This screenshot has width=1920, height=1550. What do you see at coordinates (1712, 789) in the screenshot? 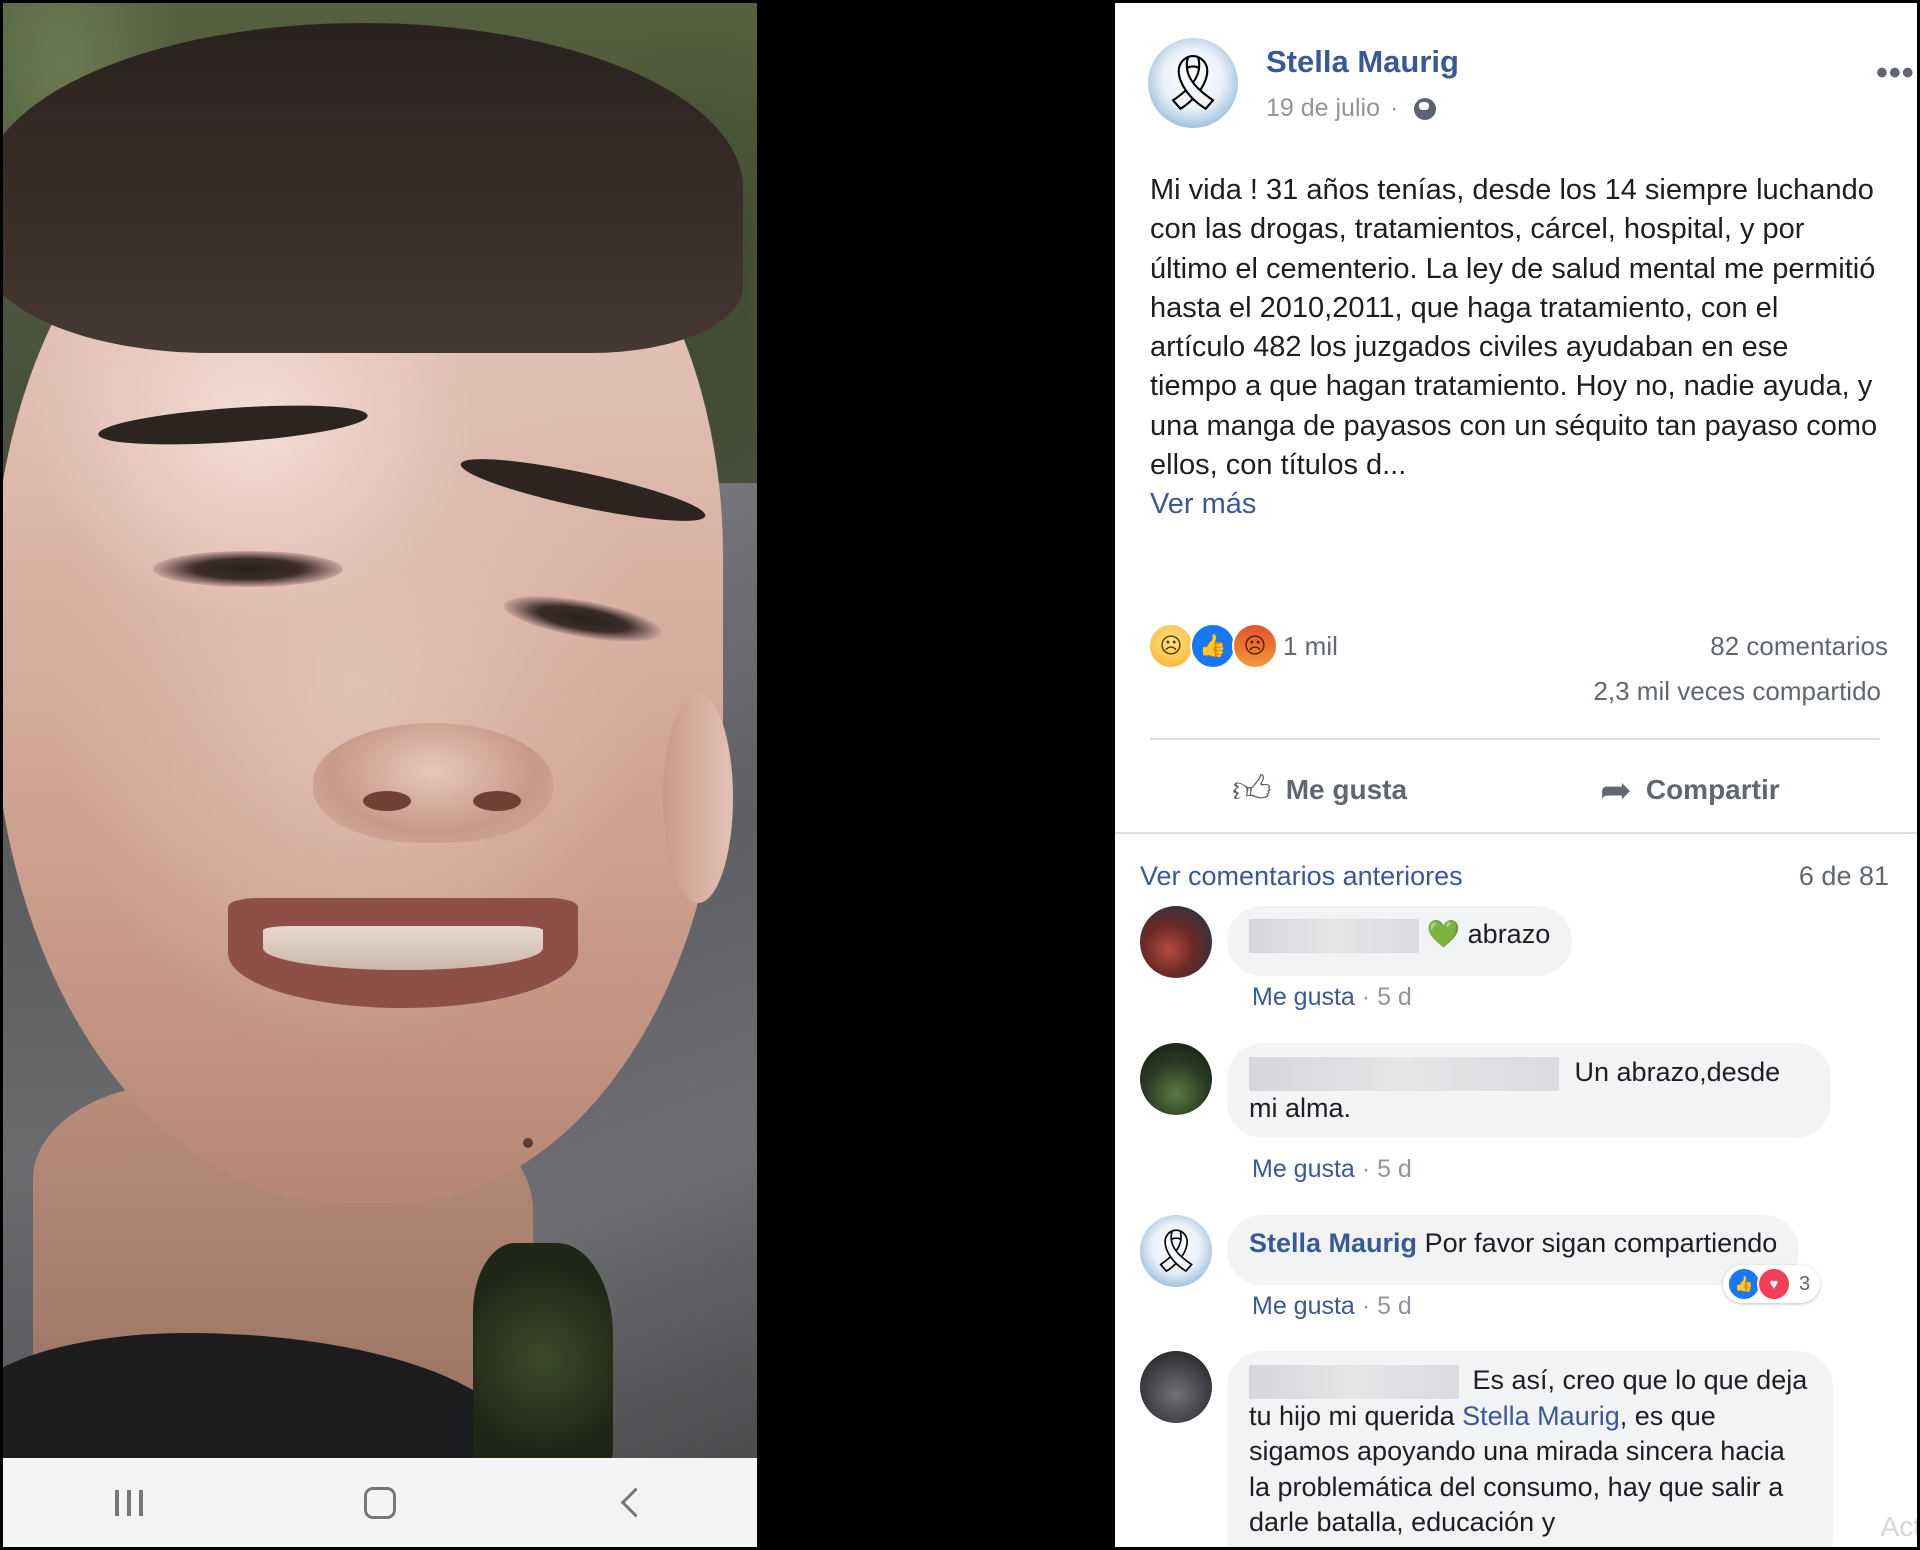
I see `share-button-label: Compartir` at bounding box center [1712, 789].